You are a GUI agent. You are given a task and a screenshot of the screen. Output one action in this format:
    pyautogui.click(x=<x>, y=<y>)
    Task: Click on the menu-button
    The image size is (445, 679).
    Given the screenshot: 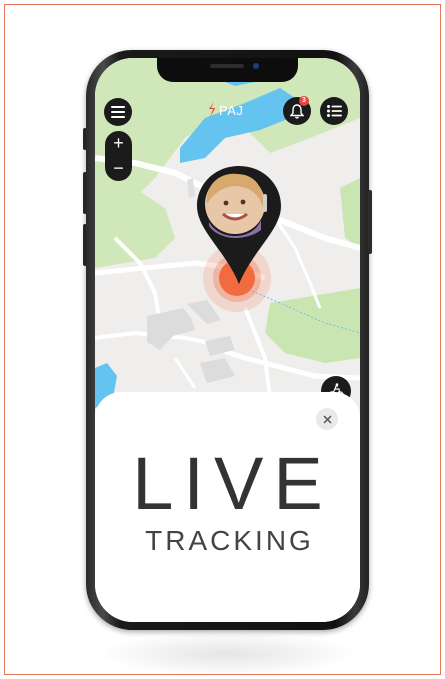 What is the action you would take?
    pyautogui.click(x=118, y=112)
    